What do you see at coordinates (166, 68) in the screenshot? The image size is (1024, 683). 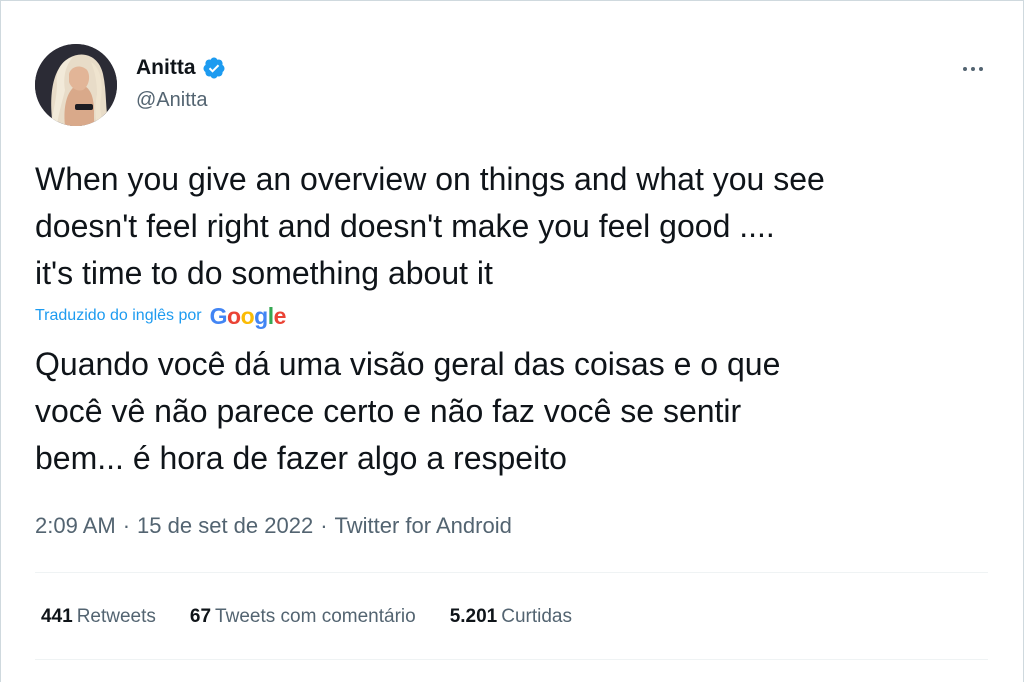 I see `display-name: Anitta` at bounding box center [166, 68].